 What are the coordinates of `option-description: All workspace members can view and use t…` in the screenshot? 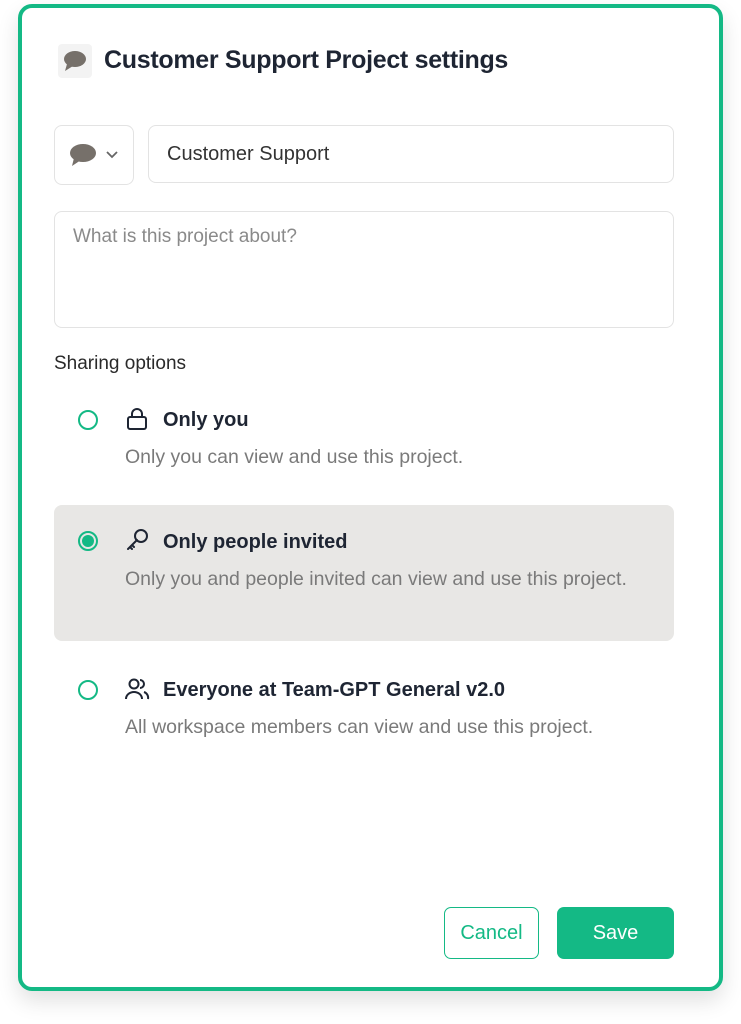 It's located at (359, 727).